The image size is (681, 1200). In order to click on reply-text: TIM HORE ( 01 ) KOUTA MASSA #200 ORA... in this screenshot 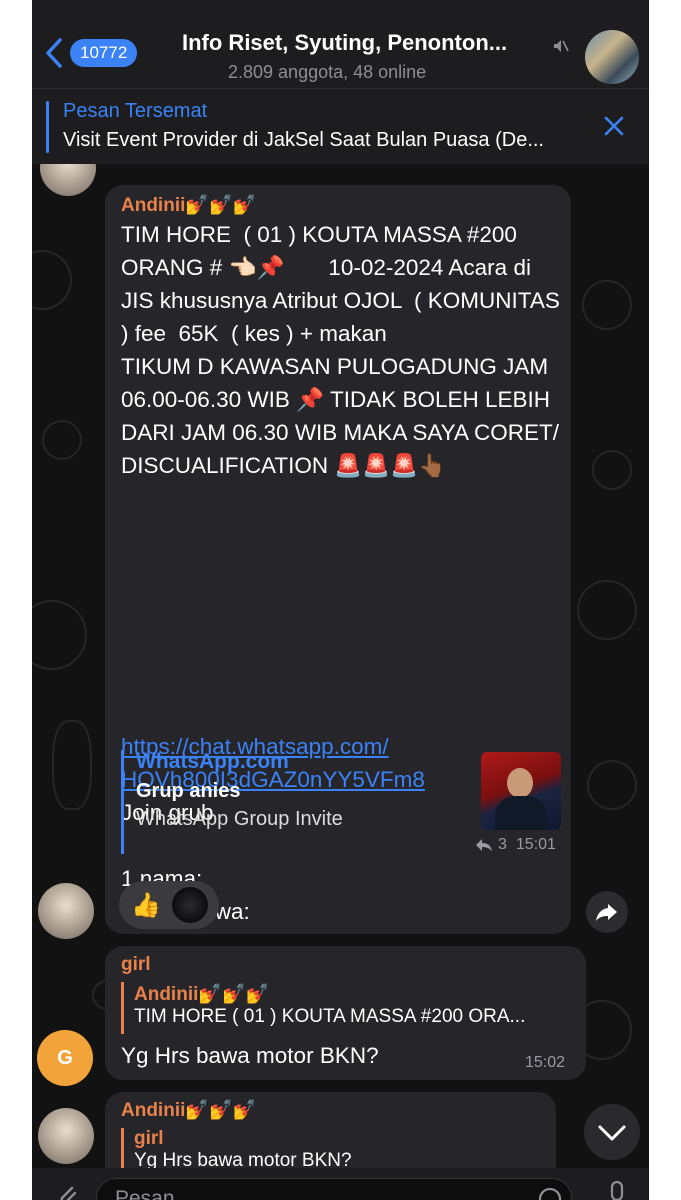, I will do `click(330, 1016)`.